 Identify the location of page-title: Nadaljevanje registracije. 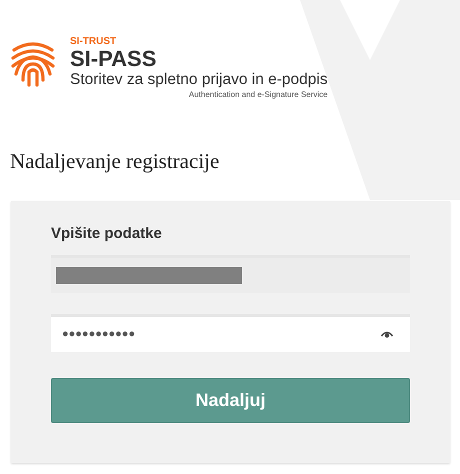
(114, 161).